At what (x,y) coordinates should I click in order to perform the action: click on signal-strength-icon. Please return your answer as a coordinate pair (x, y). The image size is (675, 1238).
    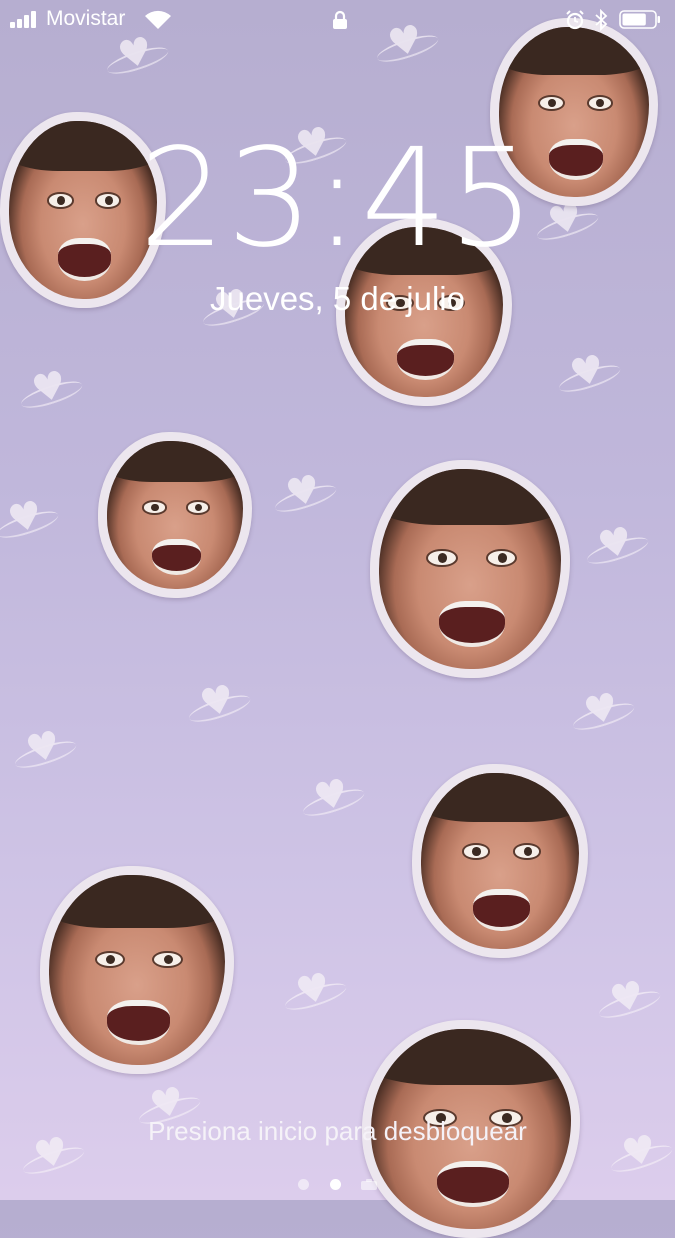
    Looking at the image, I should click on (26, 19).